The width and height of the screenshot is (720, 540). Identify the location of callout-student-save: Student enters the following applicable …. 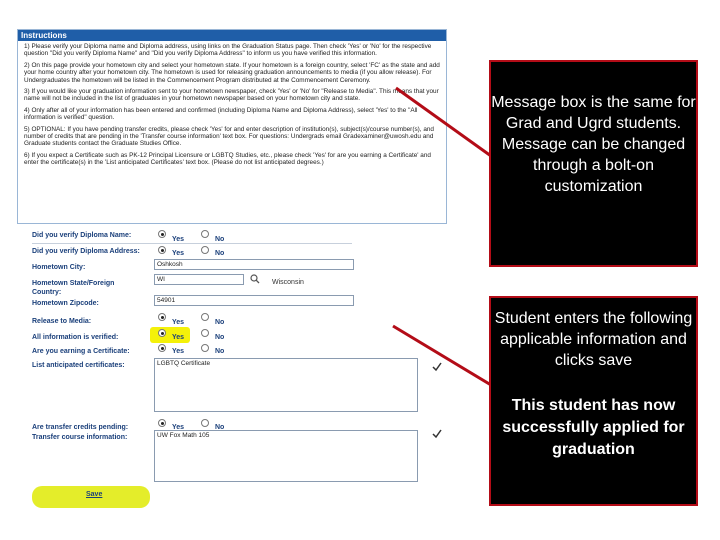
(593, 401).